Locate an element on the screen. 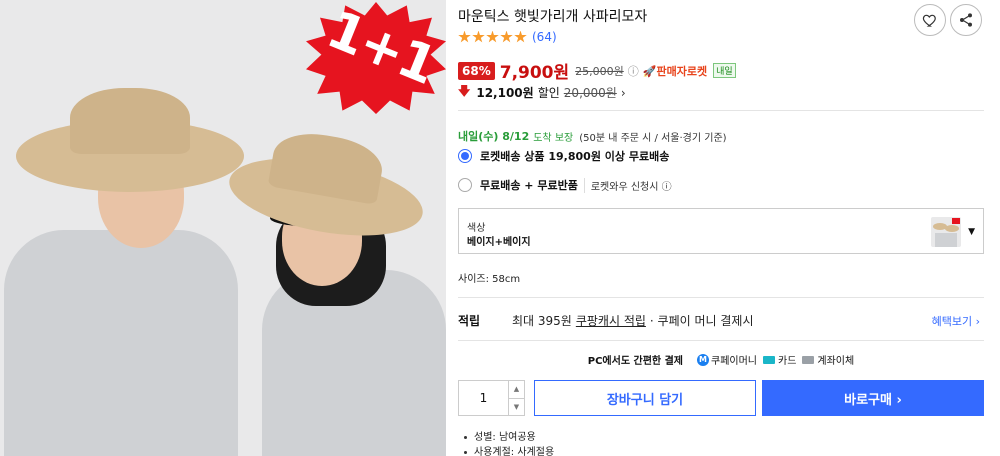 Image resolution: width=1000 pixels, height=456 pixels. spec-list: 성별: 남여공용 사용계절: 사계절용 is located at coordinates (509, 443).